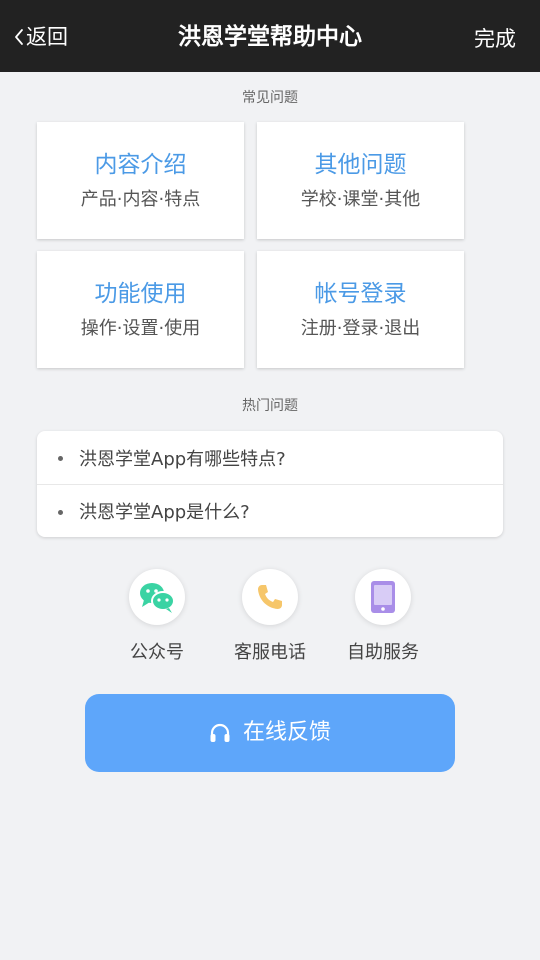  I want to click on online-feedback-button: 在线反馈, so click(270, 733).